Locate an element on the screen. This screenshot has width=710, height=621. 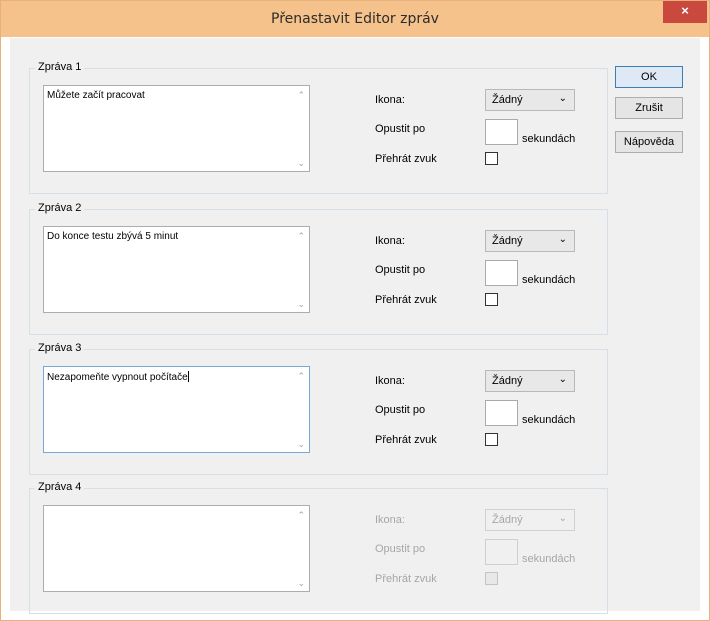
group-legend: Zpráva 2 is located at coordinates (60, 208).